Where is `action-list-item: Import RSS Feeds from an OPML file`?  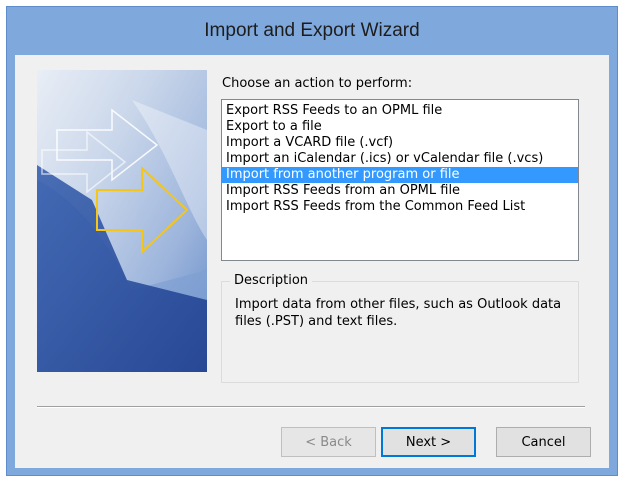 action-list-item: Import RSS Feeds from an OPML file is located at coordinates (400, 191).